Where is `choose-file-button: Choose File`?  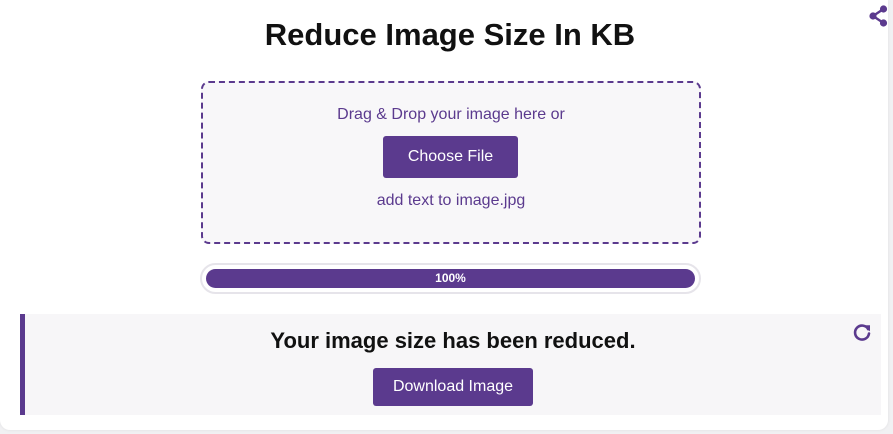 choose-file-button: Choose File is located at coordinates (450, 157).